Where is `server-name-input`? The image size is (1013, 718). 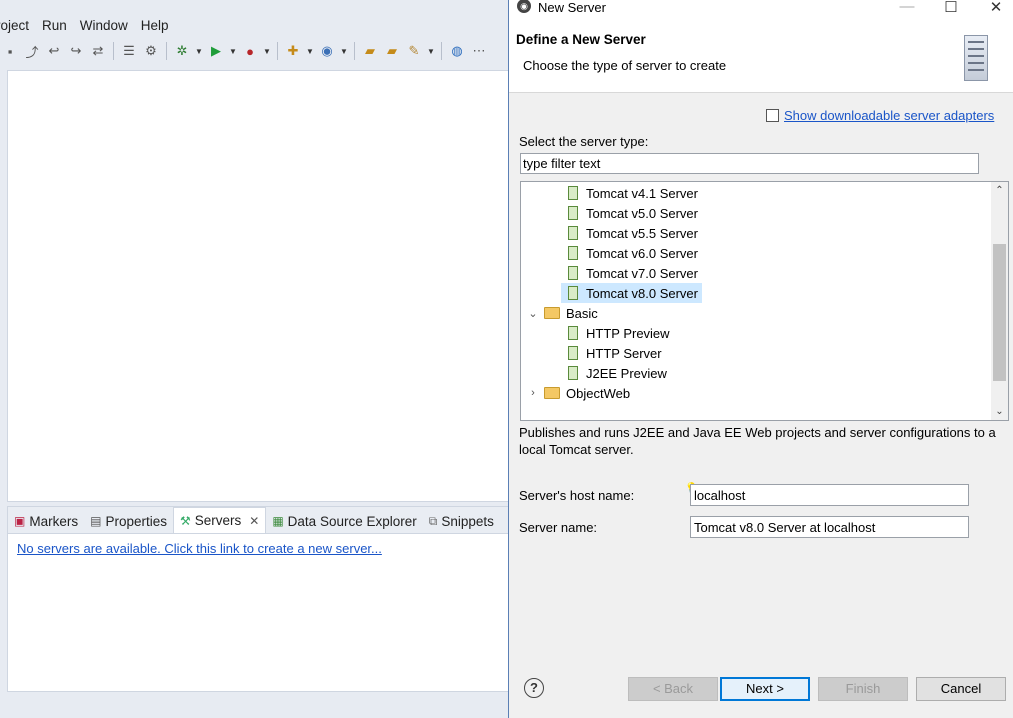 server-name-input is located at coordinates (829, 527).